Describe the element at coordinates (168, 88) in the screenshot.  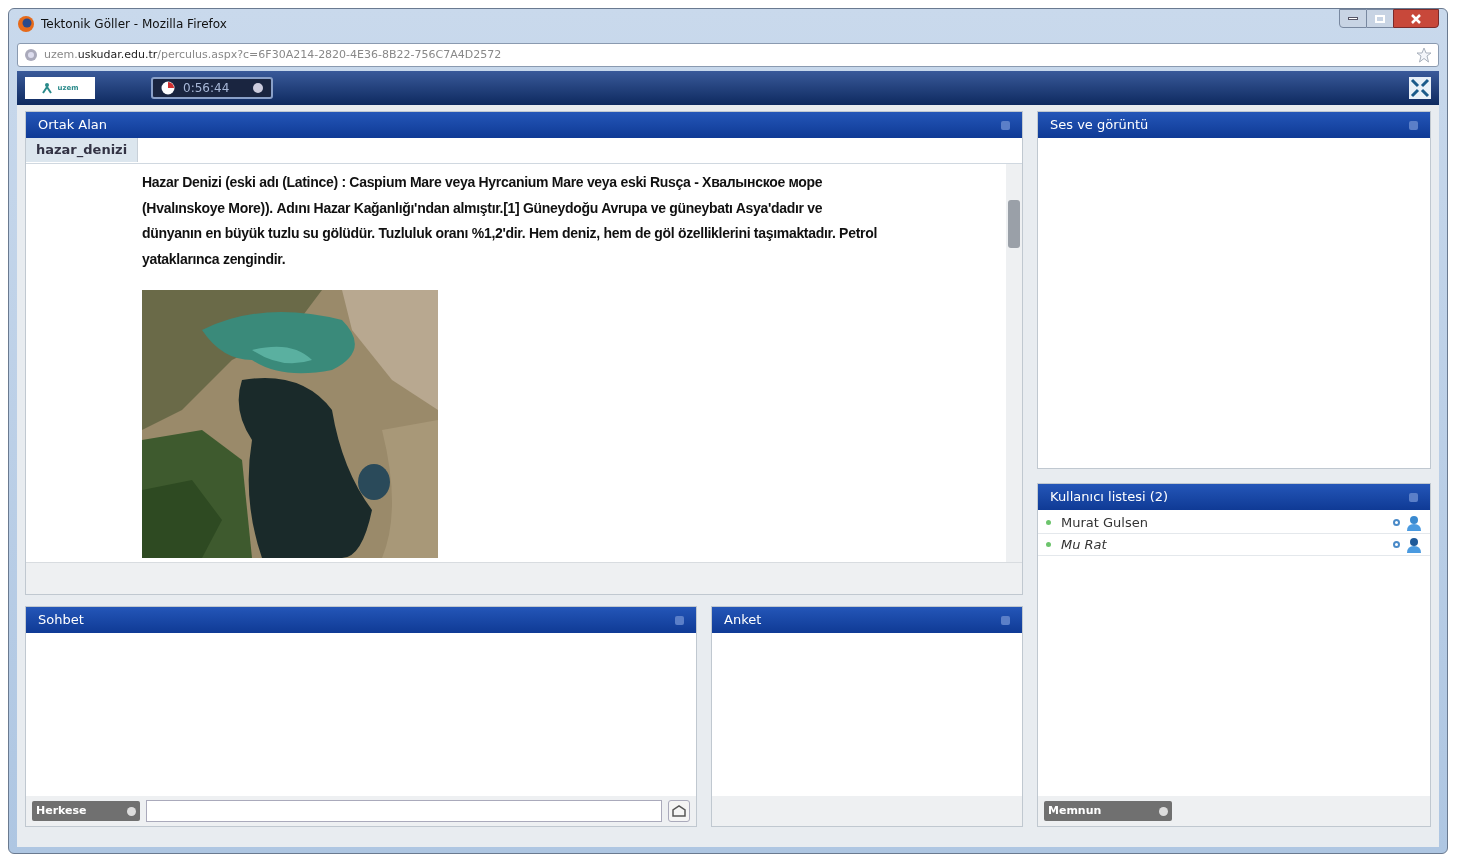
I see `clock-icon` at that location.